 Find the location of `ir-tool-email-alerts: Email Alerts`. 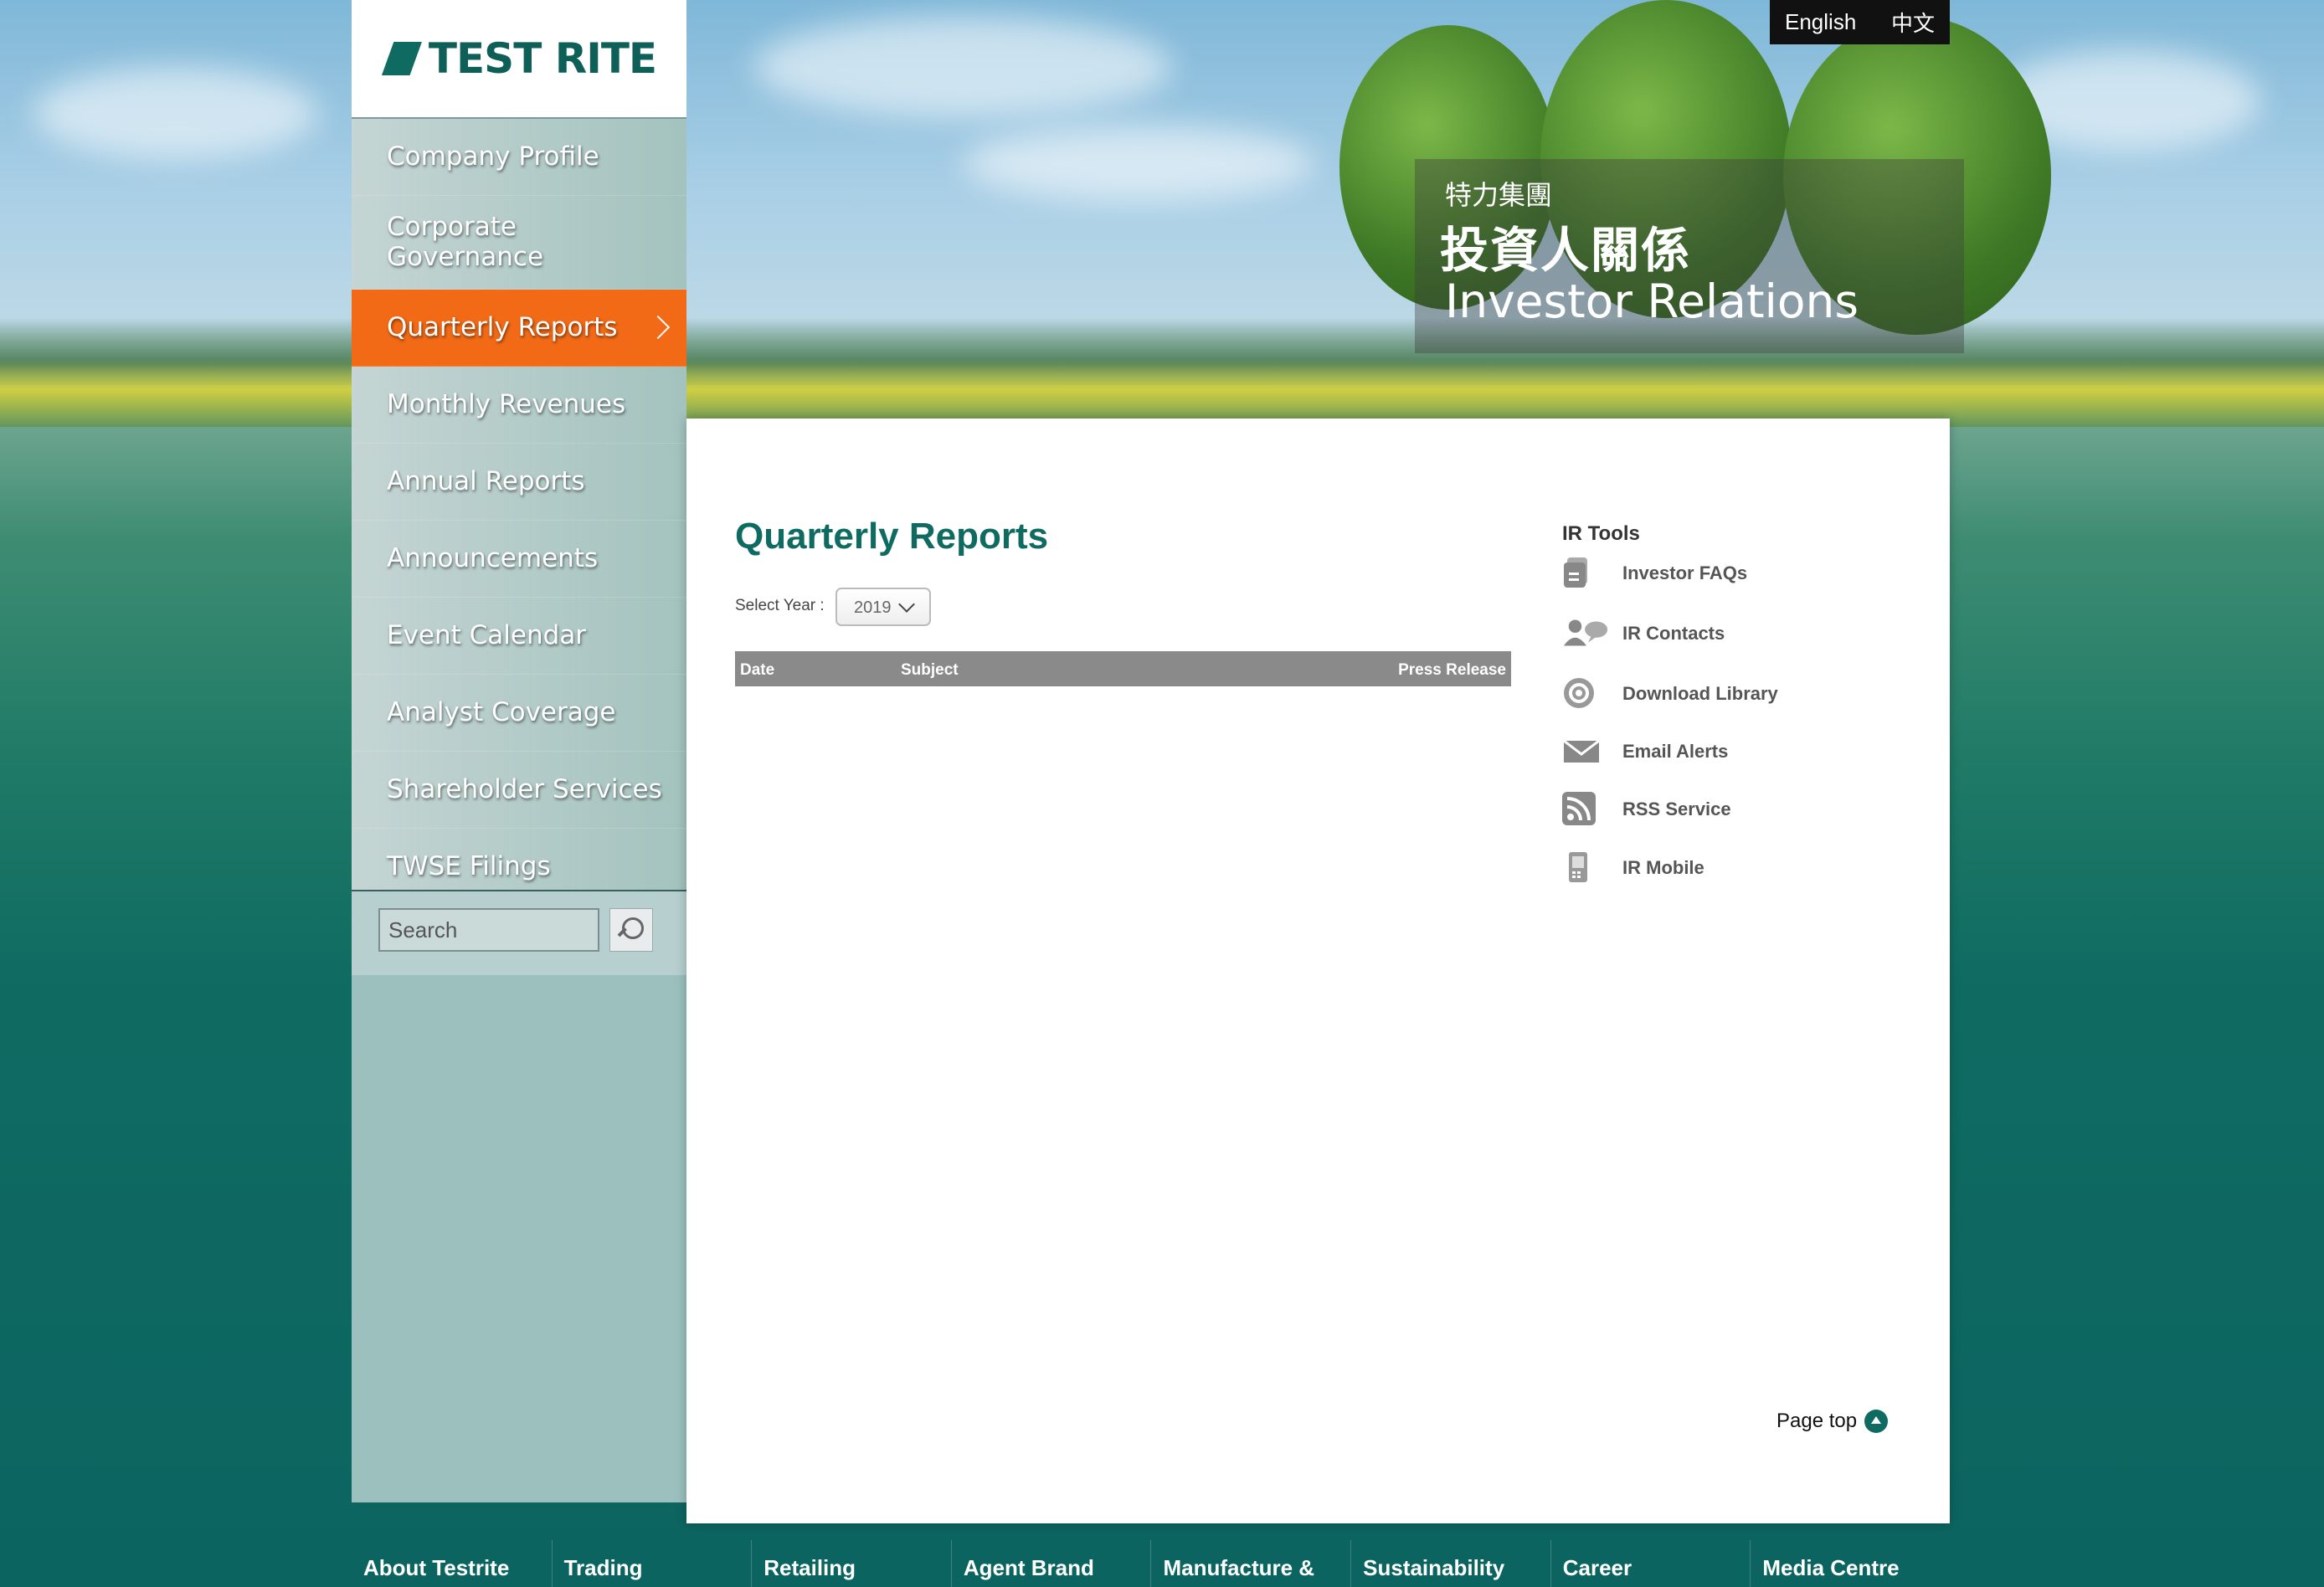

ir-tool-email-alerts: Email Alerts is located at coordinates (1713, 753).